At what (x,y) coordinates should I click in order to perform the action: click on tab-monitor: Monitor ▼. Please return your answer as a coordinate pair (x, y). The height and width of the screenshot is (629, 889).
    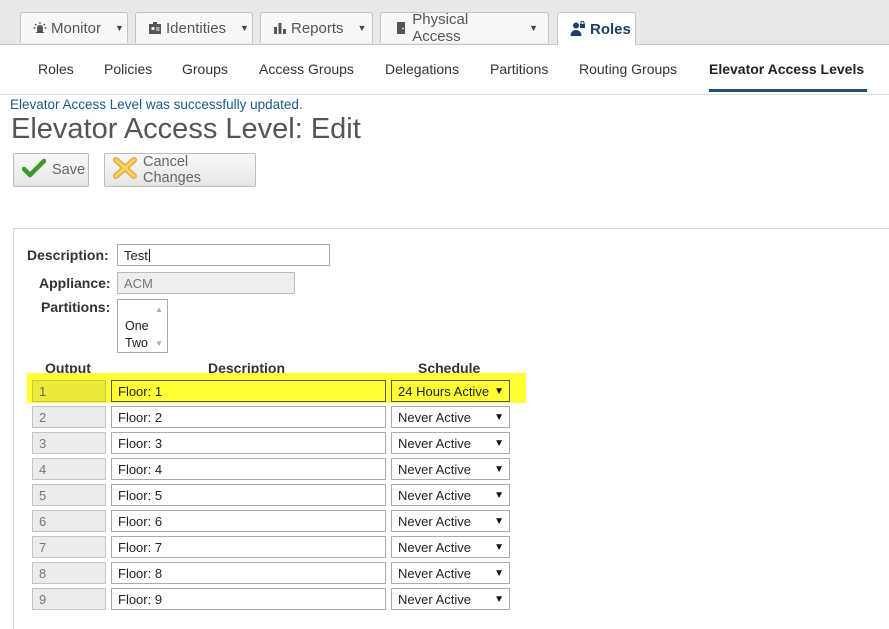
    Looking at the image, I should click on (74, 27).